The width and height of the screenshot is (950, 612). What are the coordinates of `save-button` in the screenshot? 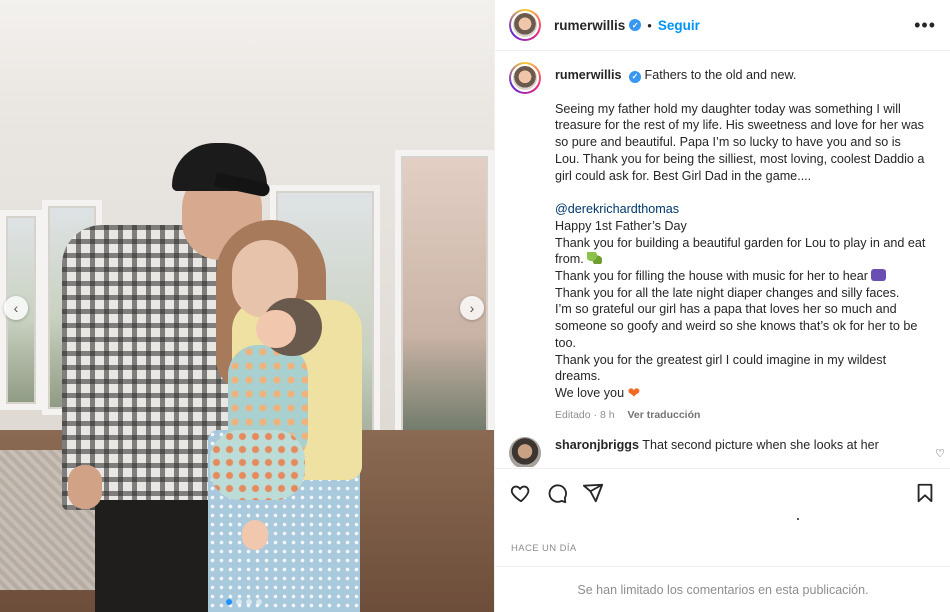 It's located at (925, 493).